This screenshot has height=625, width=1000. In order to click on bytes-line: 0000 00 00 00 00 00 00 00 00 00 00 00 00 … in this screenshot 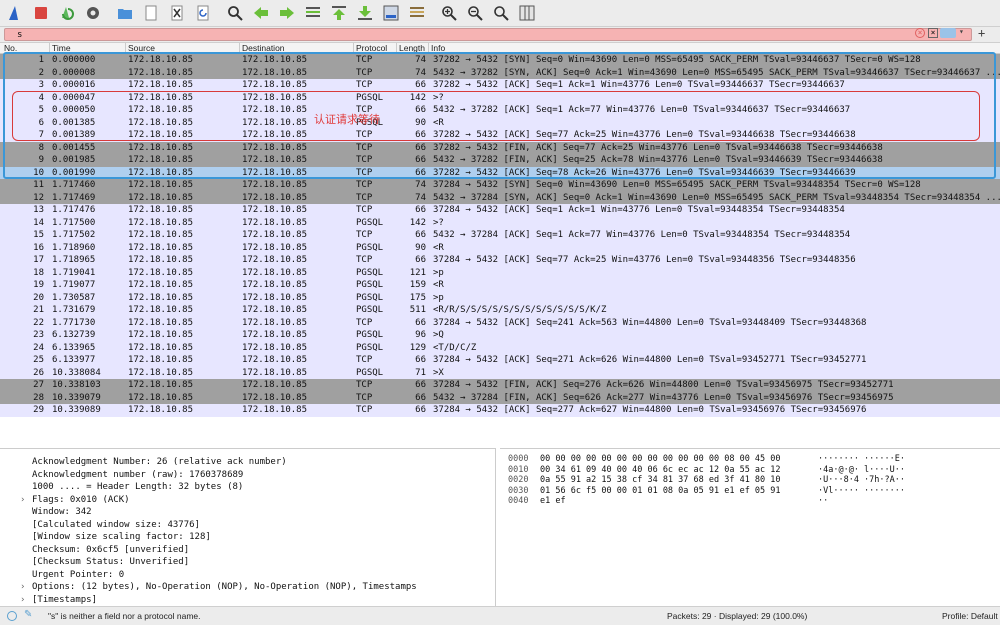, I will do `click(750, 459)`.